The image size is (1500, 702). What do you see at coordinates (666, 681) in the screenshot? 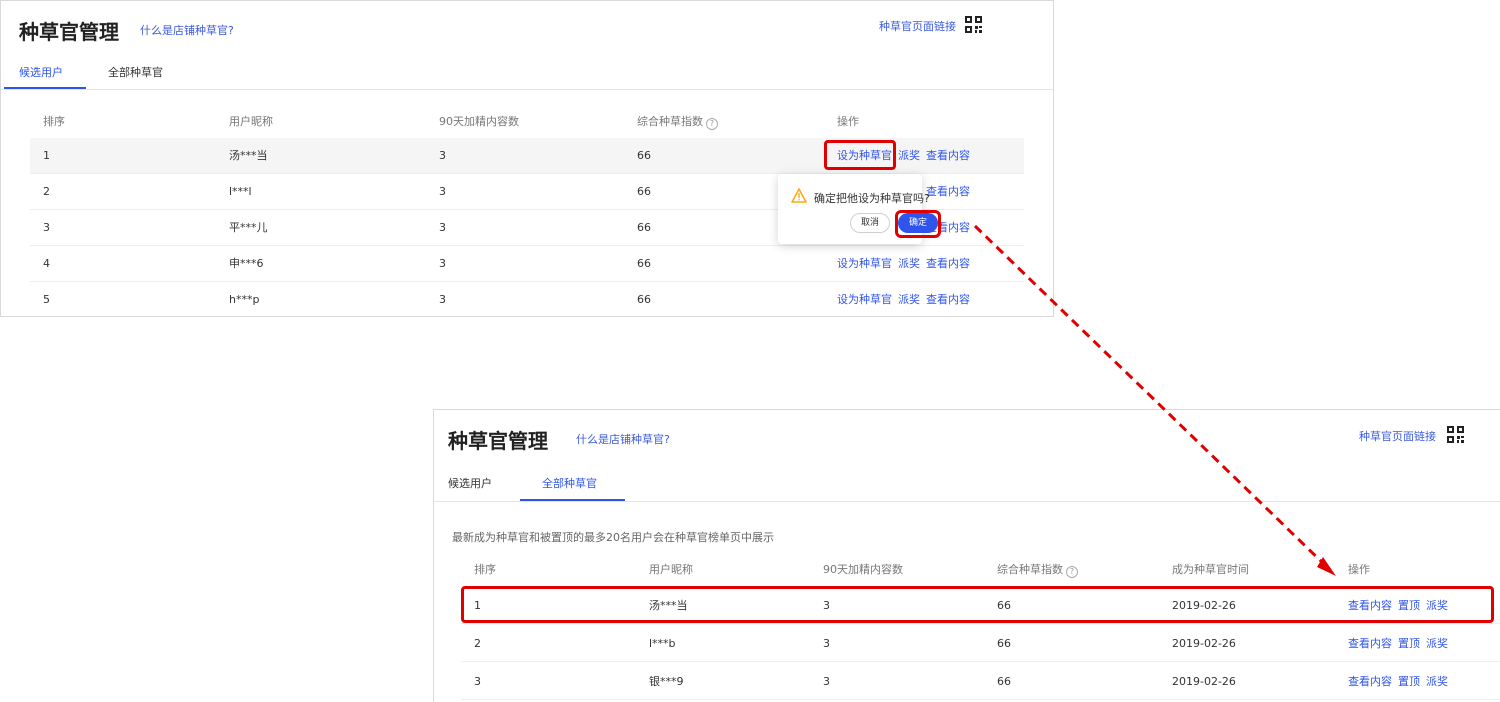
I see `nickname-cell: 银***9` at bounding box center [666, 681].